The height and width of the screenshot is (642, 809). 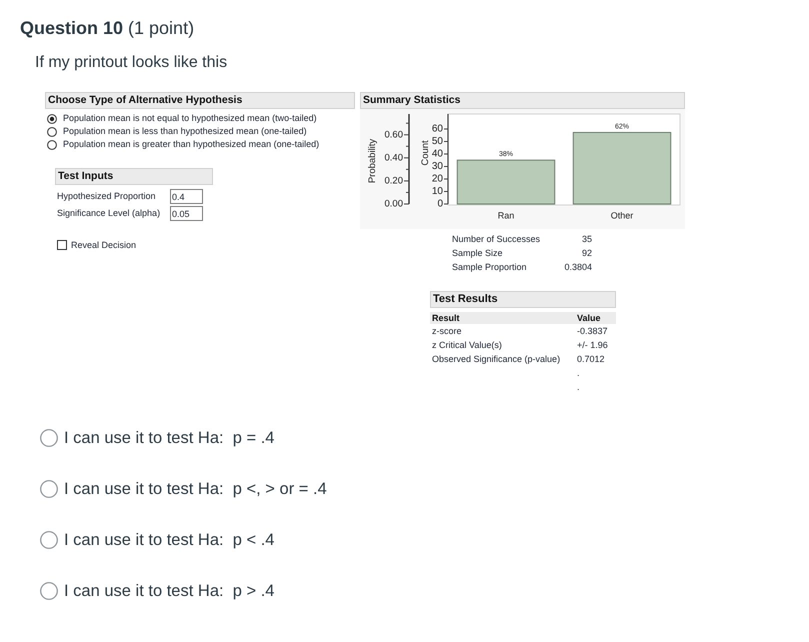 What do you see at coordinates (440, 204) in the screenshot?
I see `axis-tick-label: 0` at bounding box center [440, 204].